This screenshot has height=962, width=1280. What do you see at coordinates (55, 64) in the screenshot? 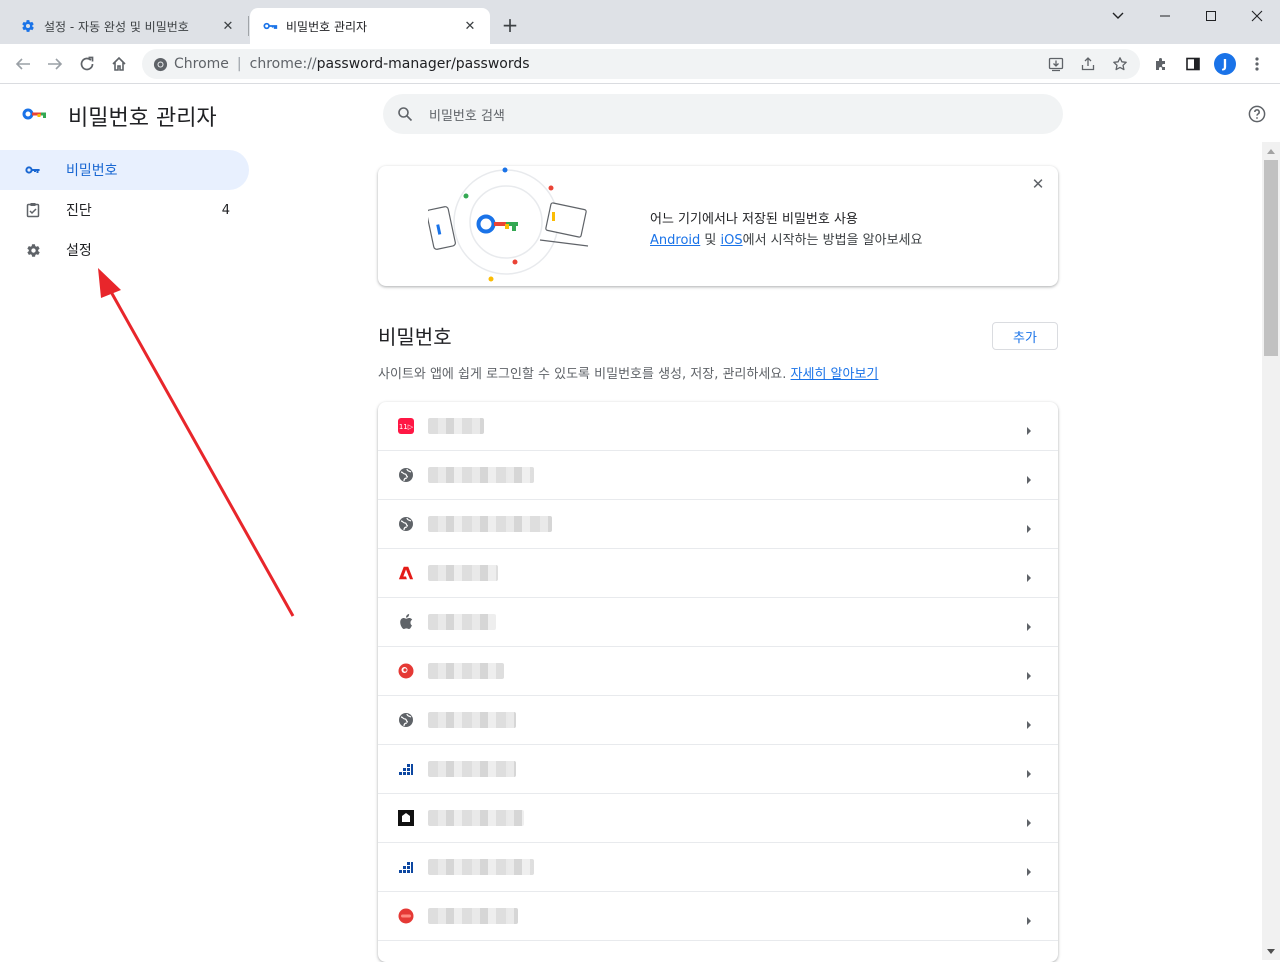
I see `forward-arrow-icon` at bounding box center [55, 64].